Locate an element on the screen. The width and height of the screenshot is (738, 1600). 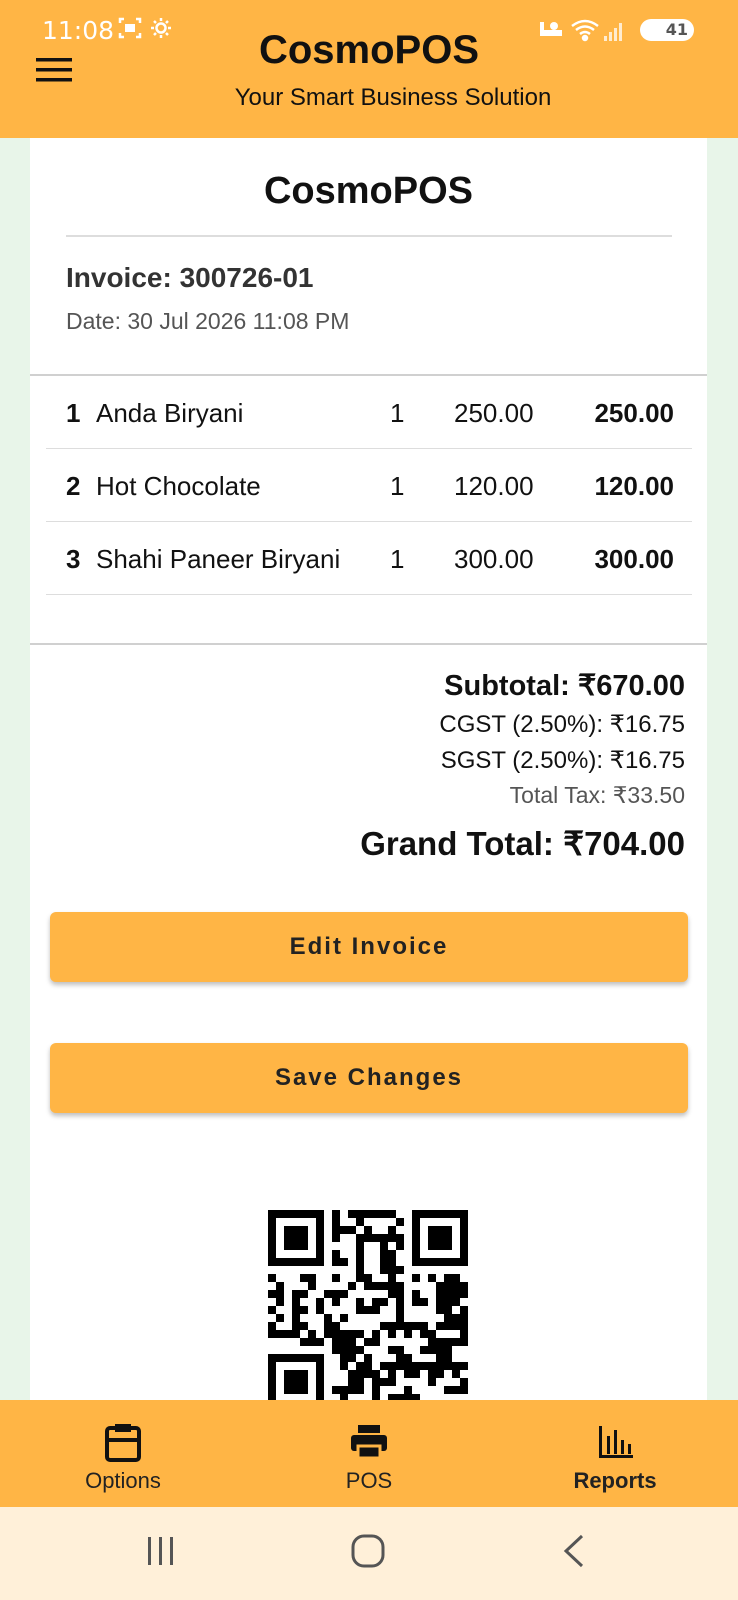
item-name: Hot Chocolate is located at coordinates (178, 486).